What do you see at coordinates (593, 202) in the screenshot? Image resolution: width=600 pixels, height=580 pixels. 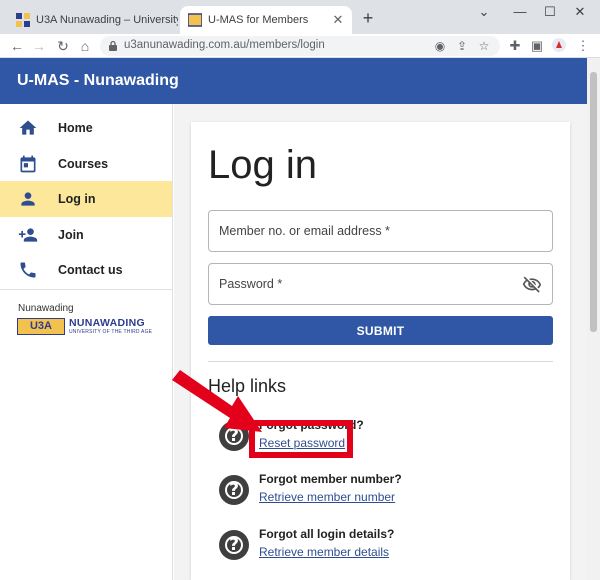 I see `scrollbar-thumb` at bounding box center [593, 202].